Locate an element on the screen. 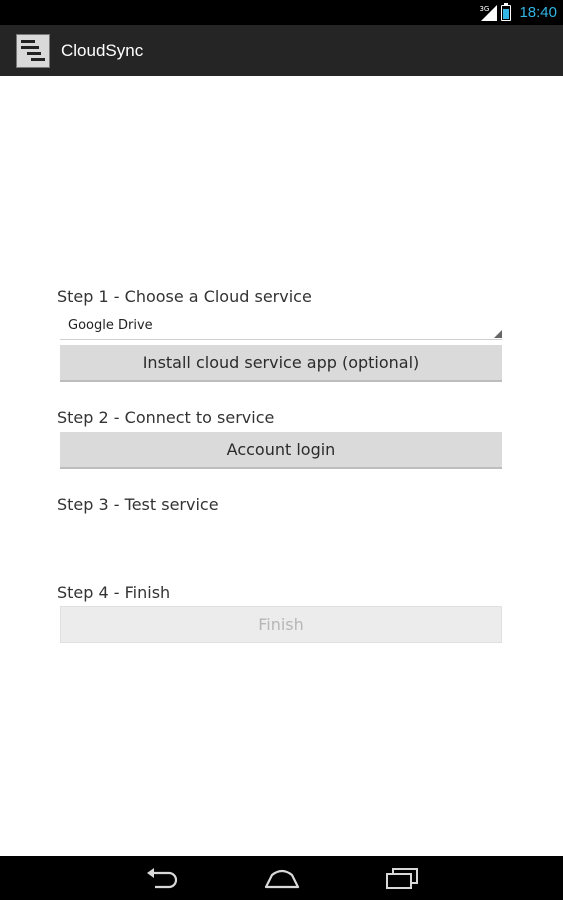  network-type-label: 3G is located at coordinates (484, 8).